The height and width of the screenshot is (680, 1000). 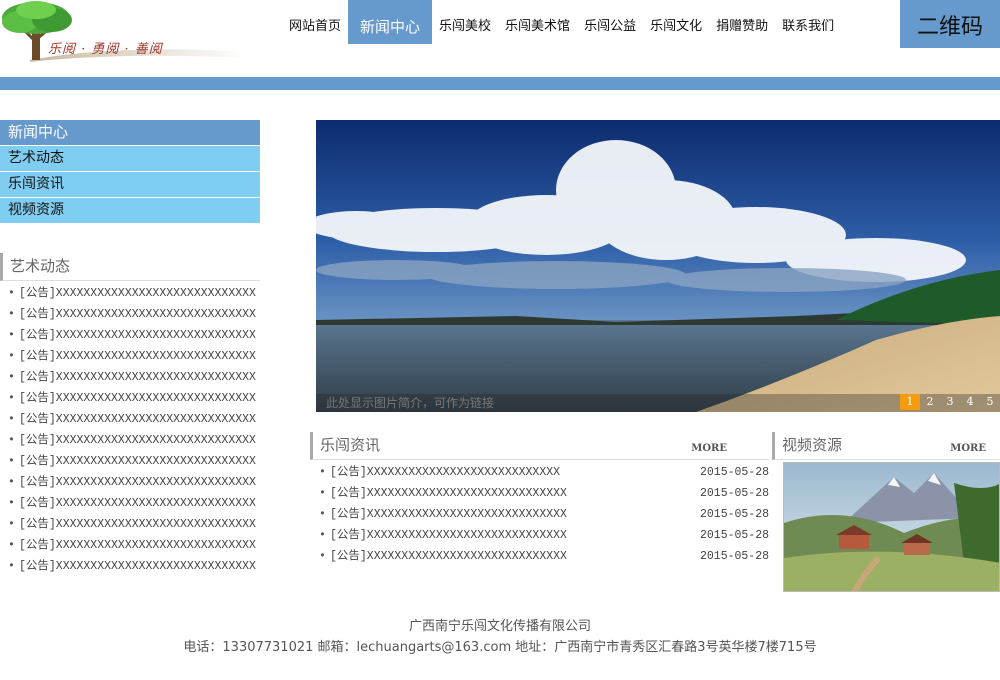 I want to click on side-menu: 新闻中心 艺术动态 乐闯资讯 视频资源, so click(x=130, y=172).